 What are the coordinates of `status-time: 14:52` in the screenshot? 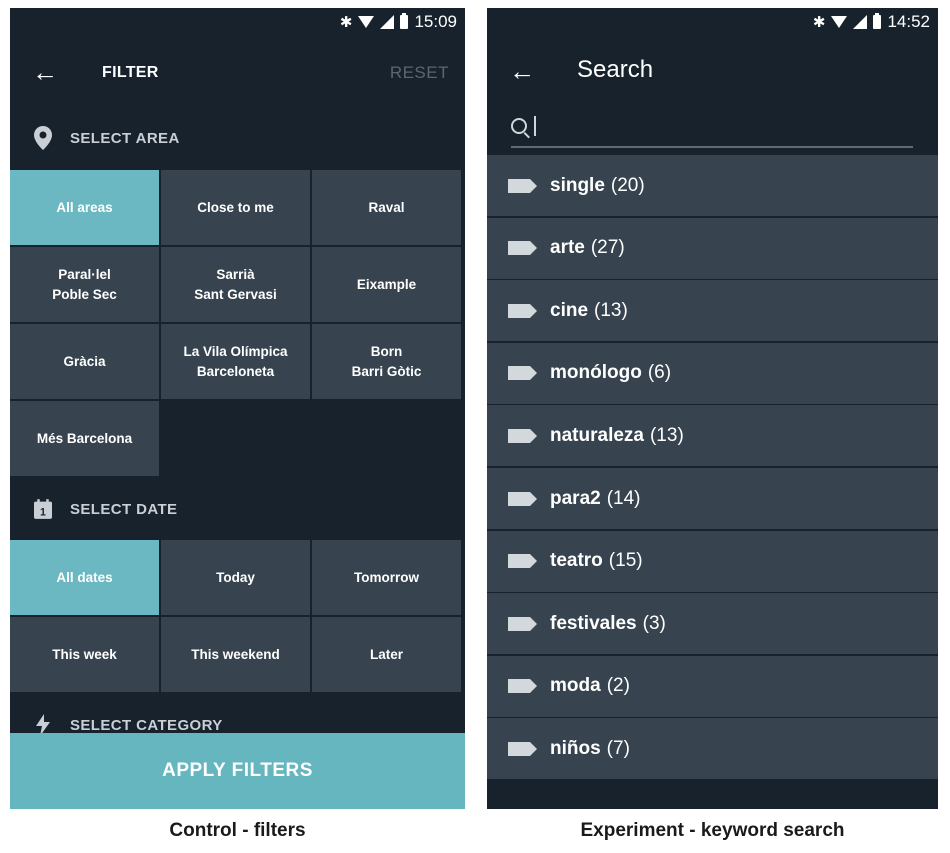 It's located at (908, 21).